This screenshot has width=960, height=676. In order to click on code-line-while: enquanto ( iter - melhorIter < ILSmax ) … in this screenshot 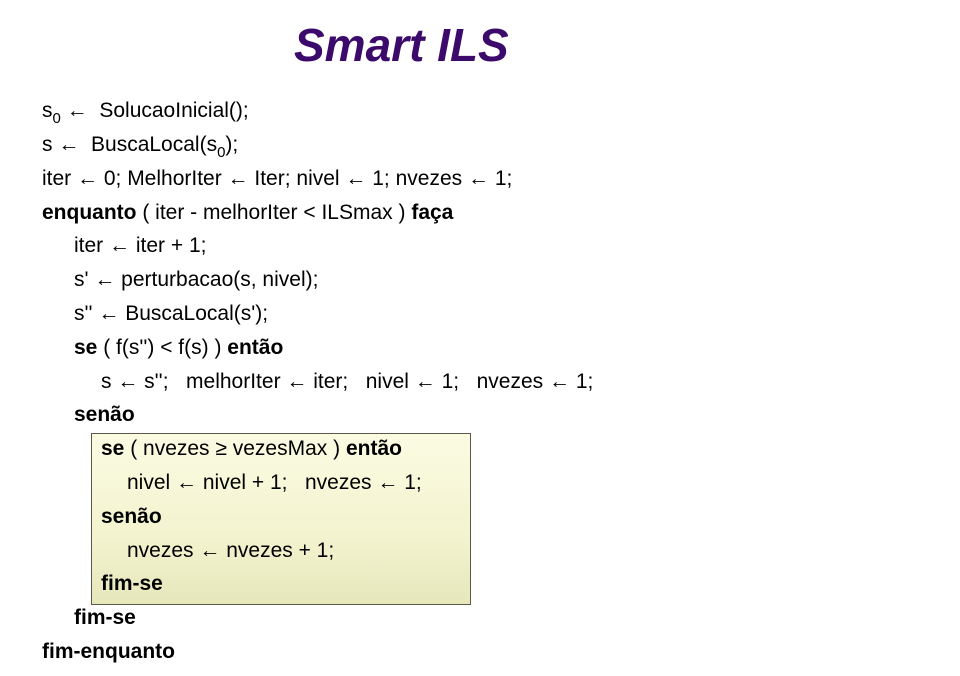, I will do `click(247, 213)`.